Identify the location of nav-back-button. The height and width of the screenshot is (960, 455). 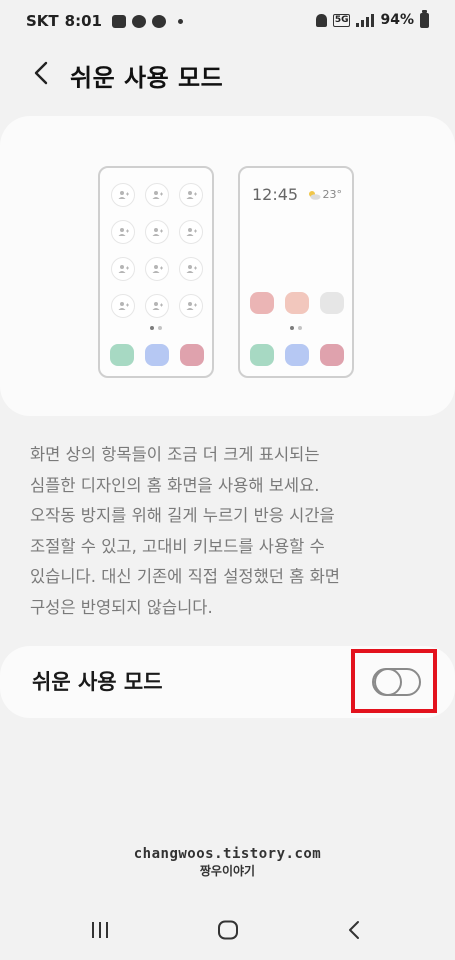
(354, 930).